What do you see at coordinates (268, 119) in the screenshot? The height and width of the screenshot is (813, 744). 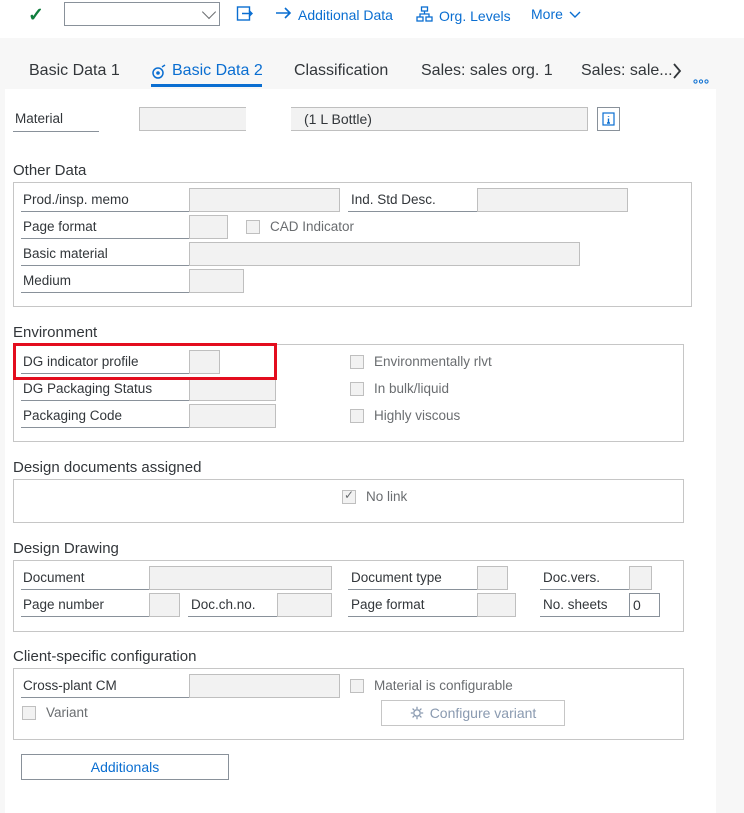 I see `material-number-redacted` at bounding box center [268, 119].